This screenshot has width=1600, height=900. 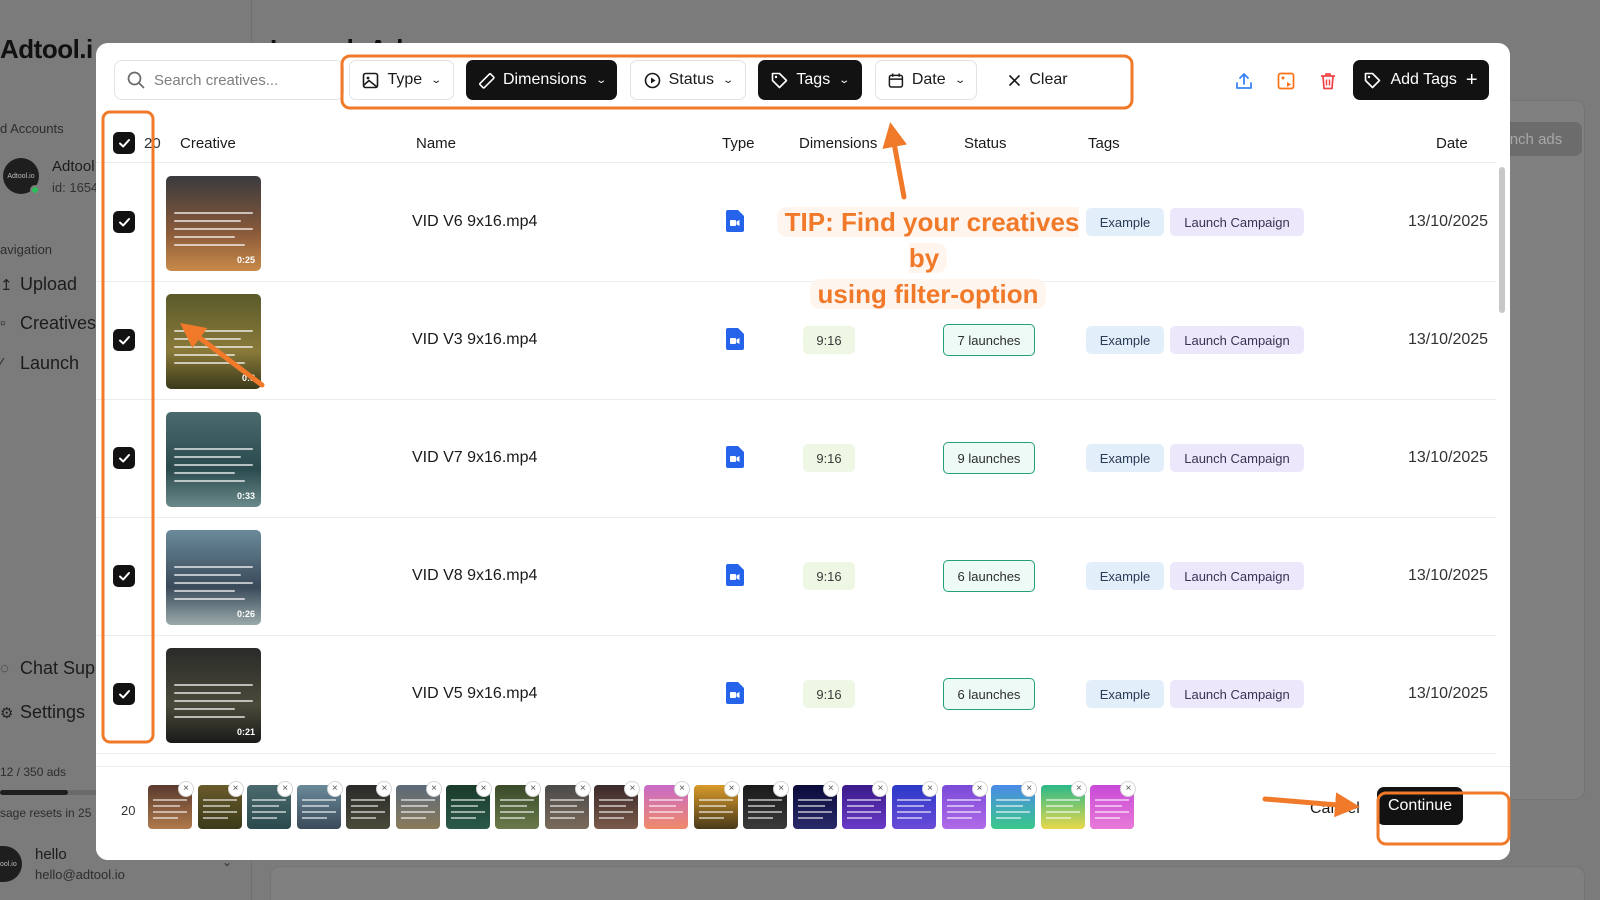 I want to click on dimension-badge: 9:16, so click(x=829, y=458).